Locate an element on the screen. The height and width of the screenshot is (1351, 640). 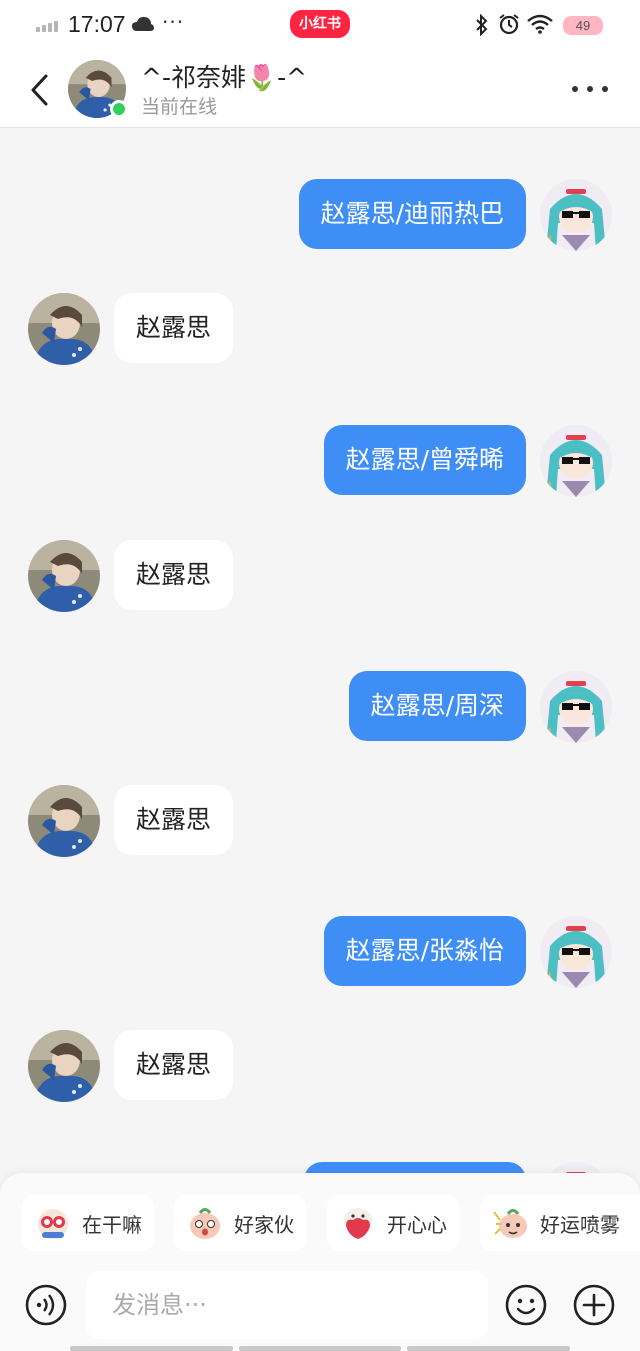
battery-level: 49 is located at coordinates (583, 25).